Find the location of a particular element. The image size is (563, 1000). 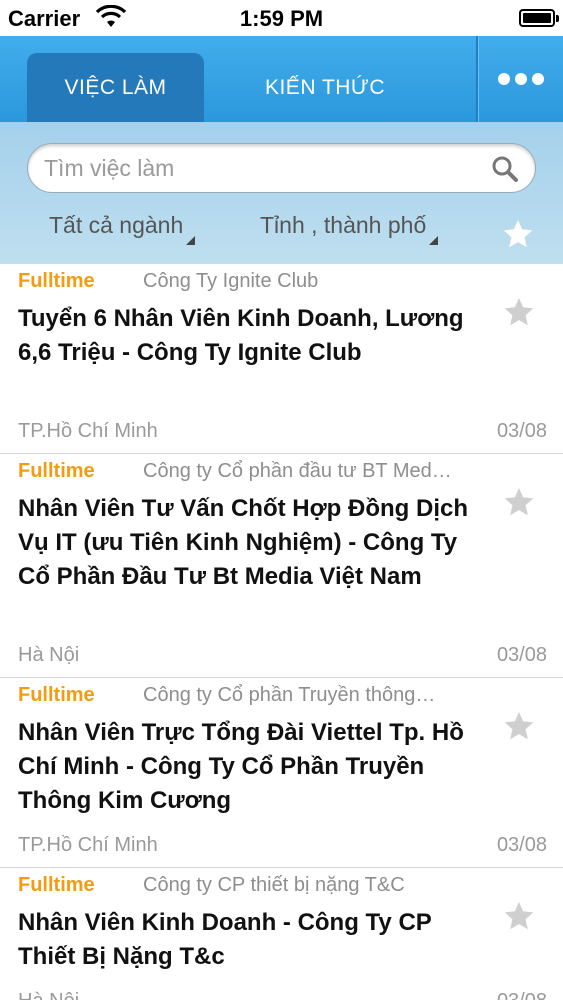

clock: 1:59 PM is located at coordinates (281, 18).